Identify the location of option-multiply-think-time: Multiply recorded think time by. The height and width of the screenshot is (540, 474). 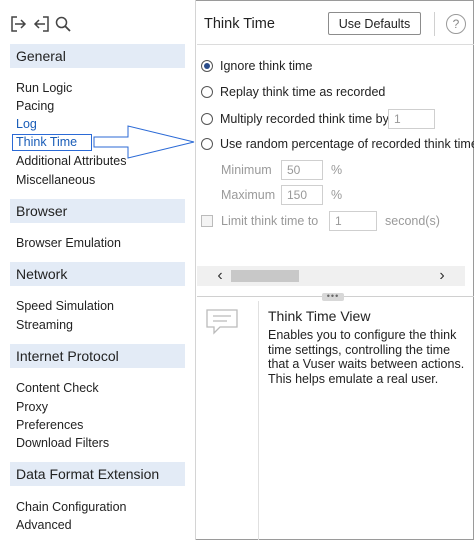
(295, 119).